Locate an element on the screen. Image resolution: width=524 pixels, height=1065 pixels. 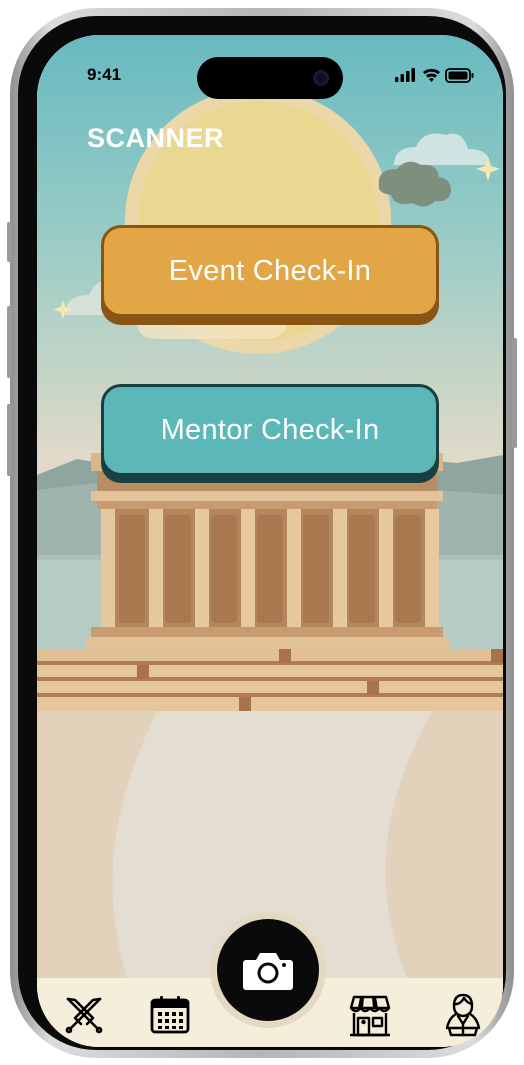
page-title: SCANNER is located at coordinates (156, 138).